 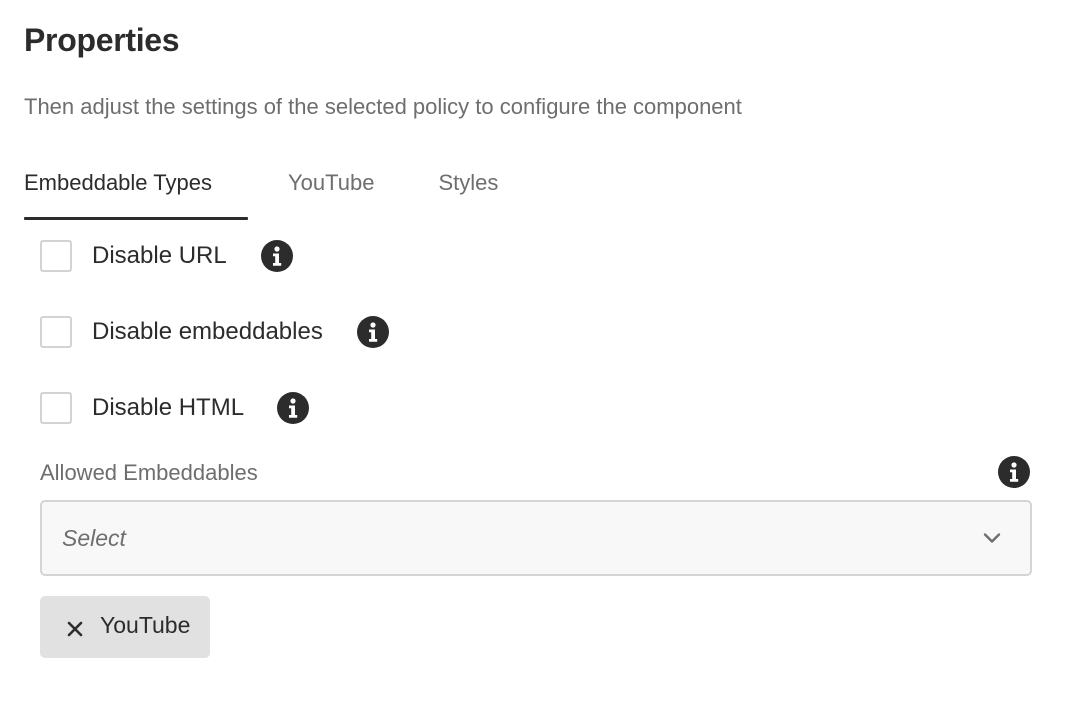 I want to click on tab-label: YouTube, so click(x=331, y=182).